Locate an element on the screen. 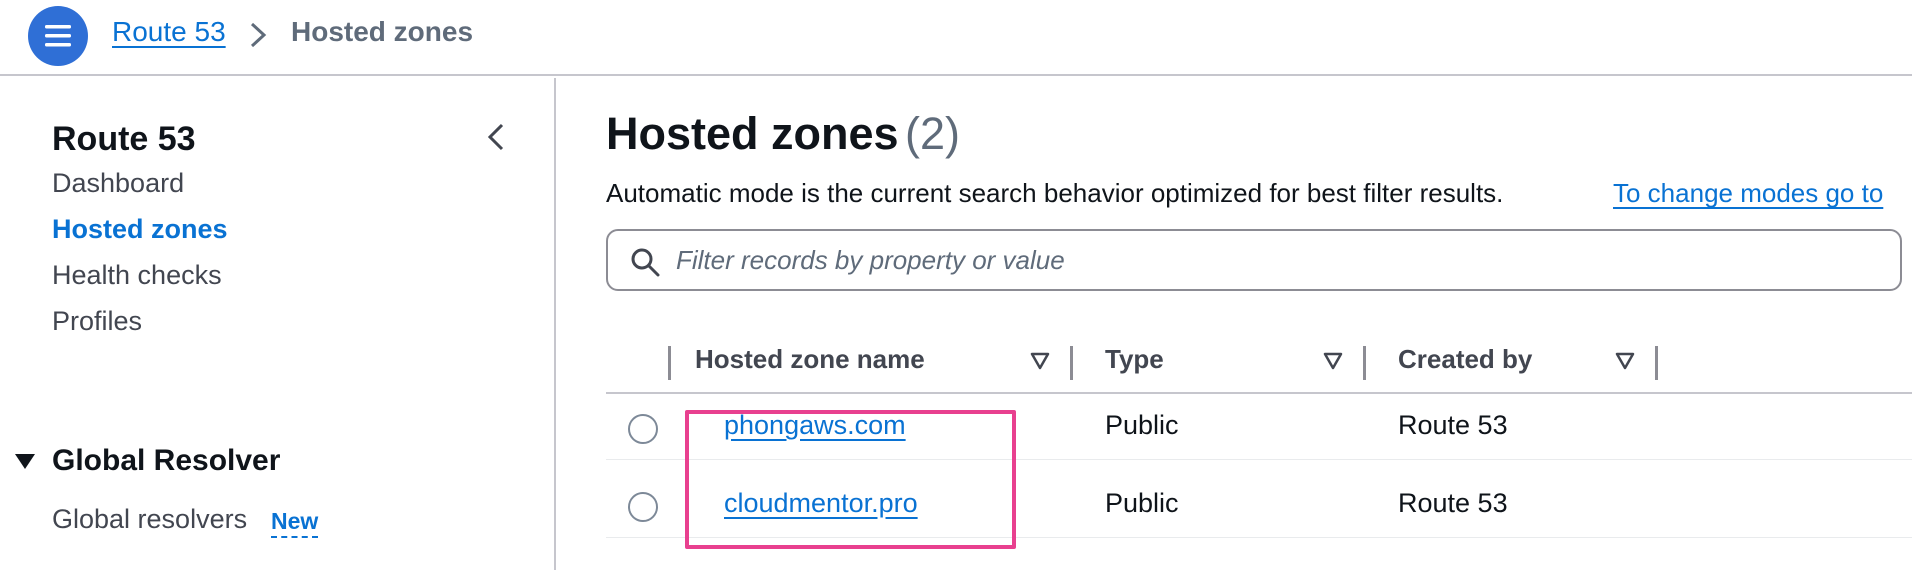  sidebar-title: Route 53 is located at coordinates (124, 139).